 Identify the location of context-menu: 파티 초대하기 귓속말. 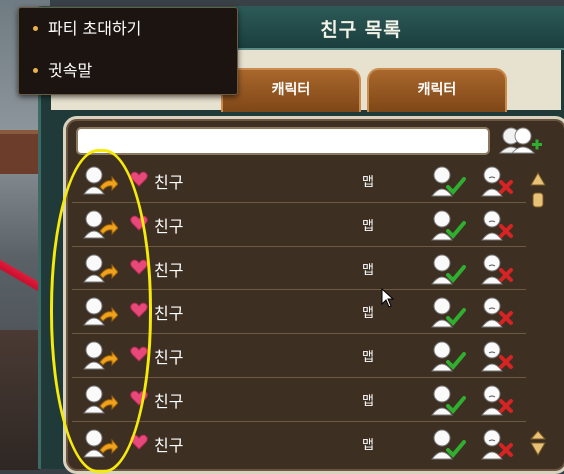
(128, 51).